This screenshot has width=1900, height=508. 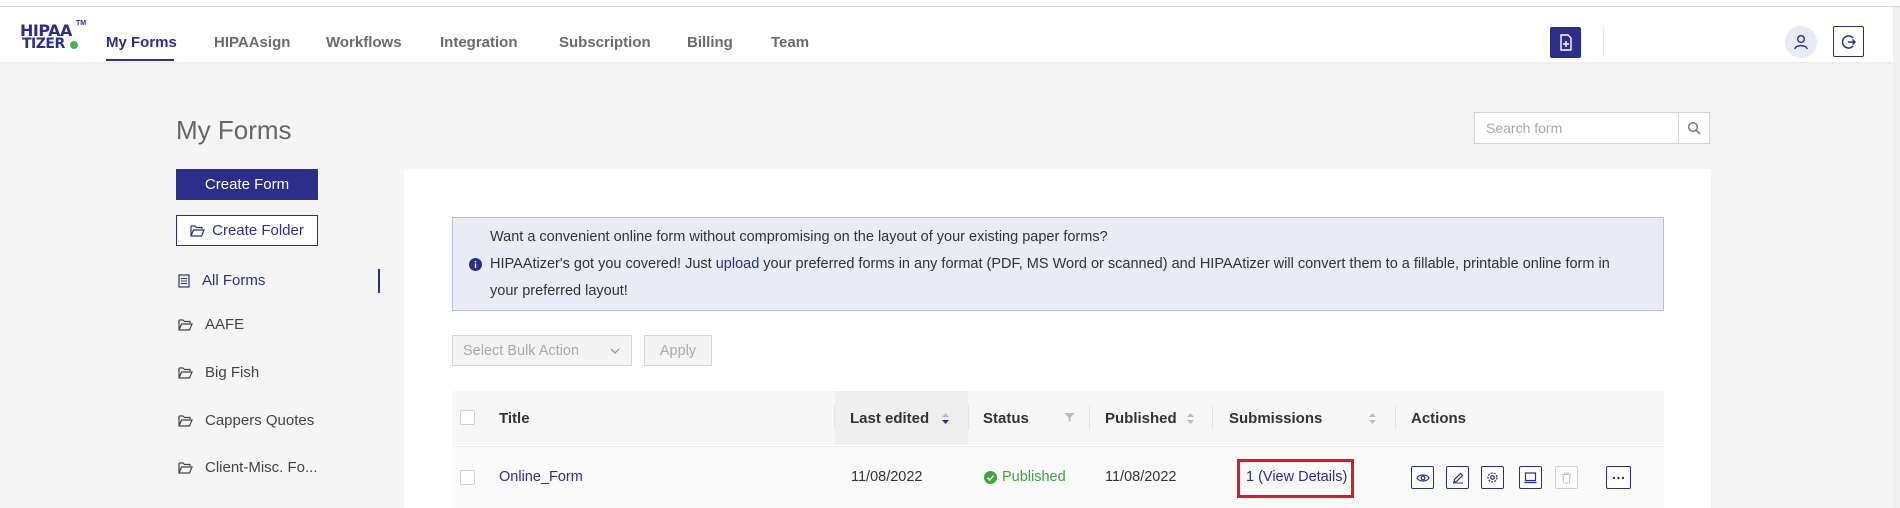 I want to click on form-title-link: Online_Form, so click(x=541, y=477).